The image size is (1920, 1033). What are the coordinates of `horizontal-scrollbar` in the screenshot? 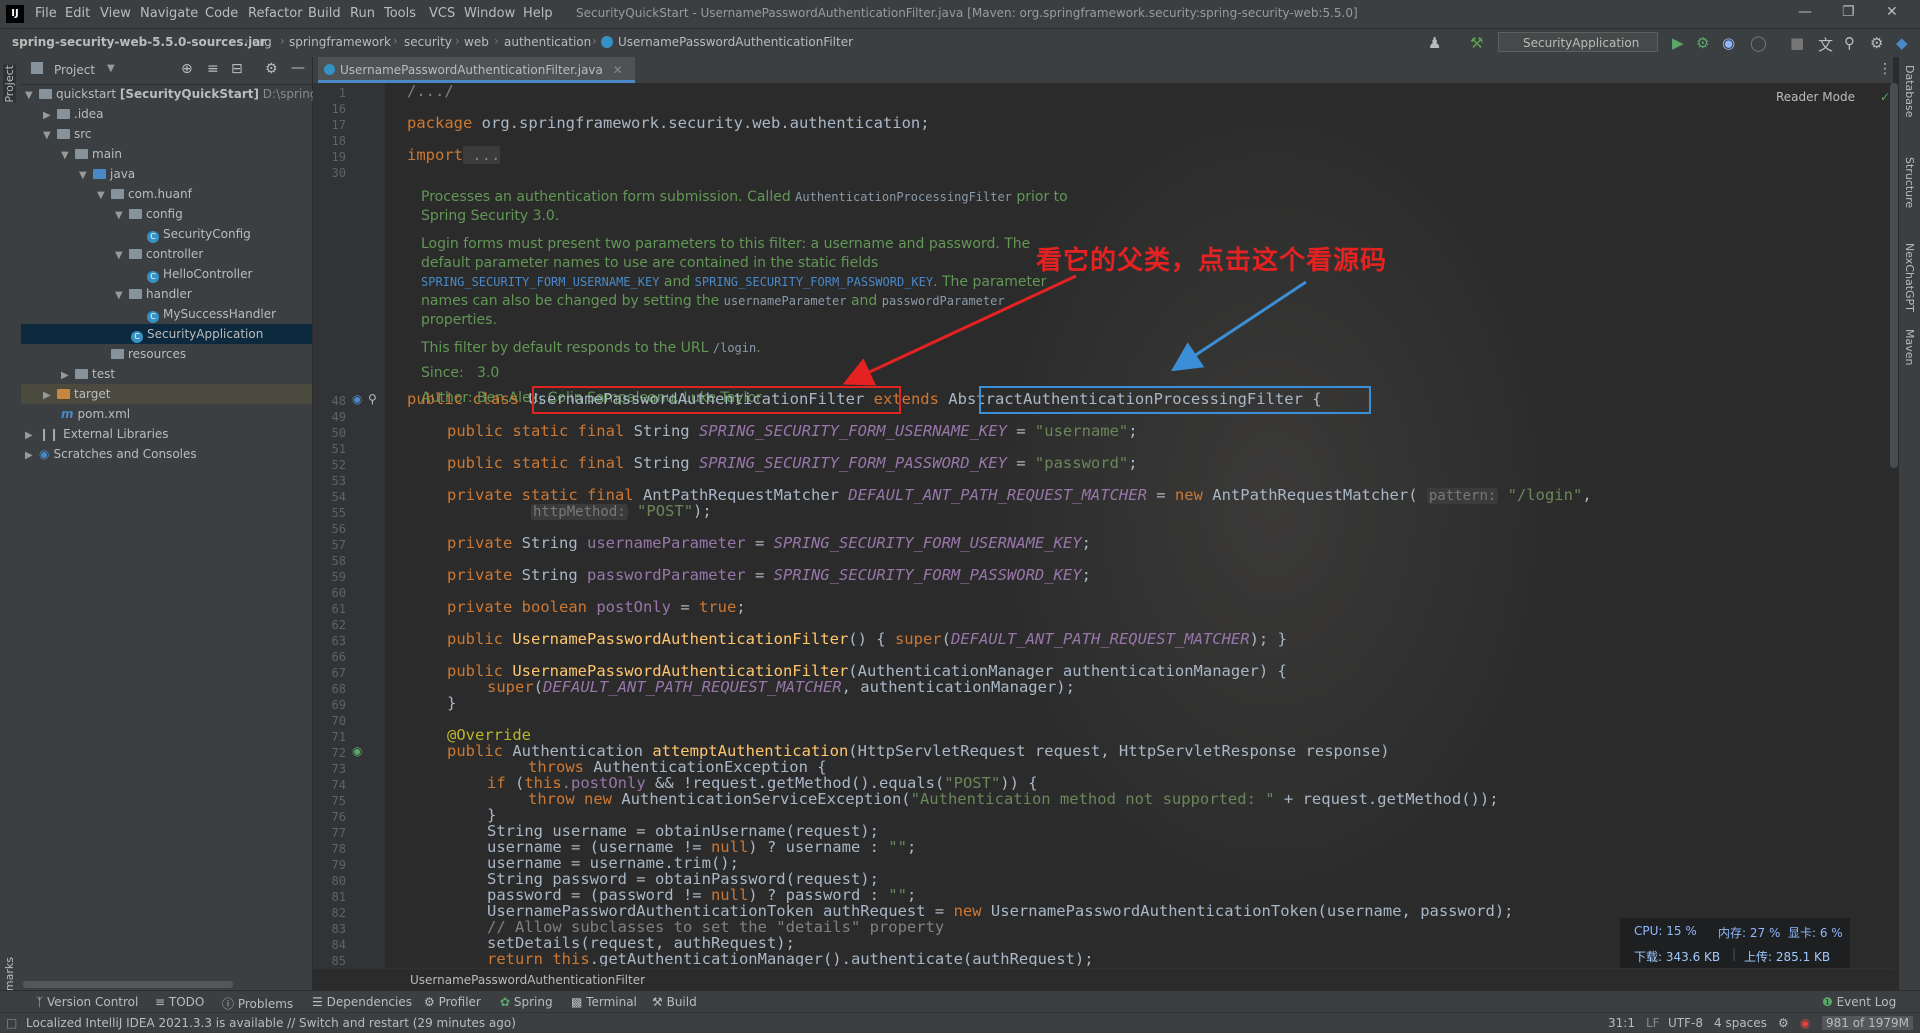 It's located at (128, 984).